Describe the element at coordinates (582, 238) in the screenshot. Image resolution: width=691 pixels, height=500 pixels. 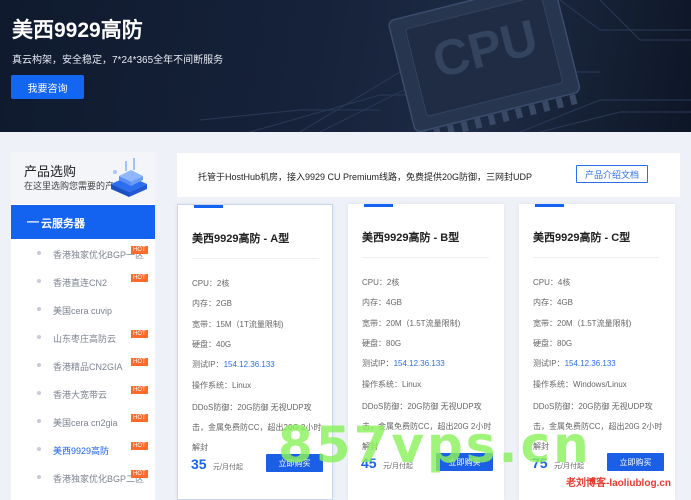
I see `plan-name: 美西9929高防 - C型` at that location.